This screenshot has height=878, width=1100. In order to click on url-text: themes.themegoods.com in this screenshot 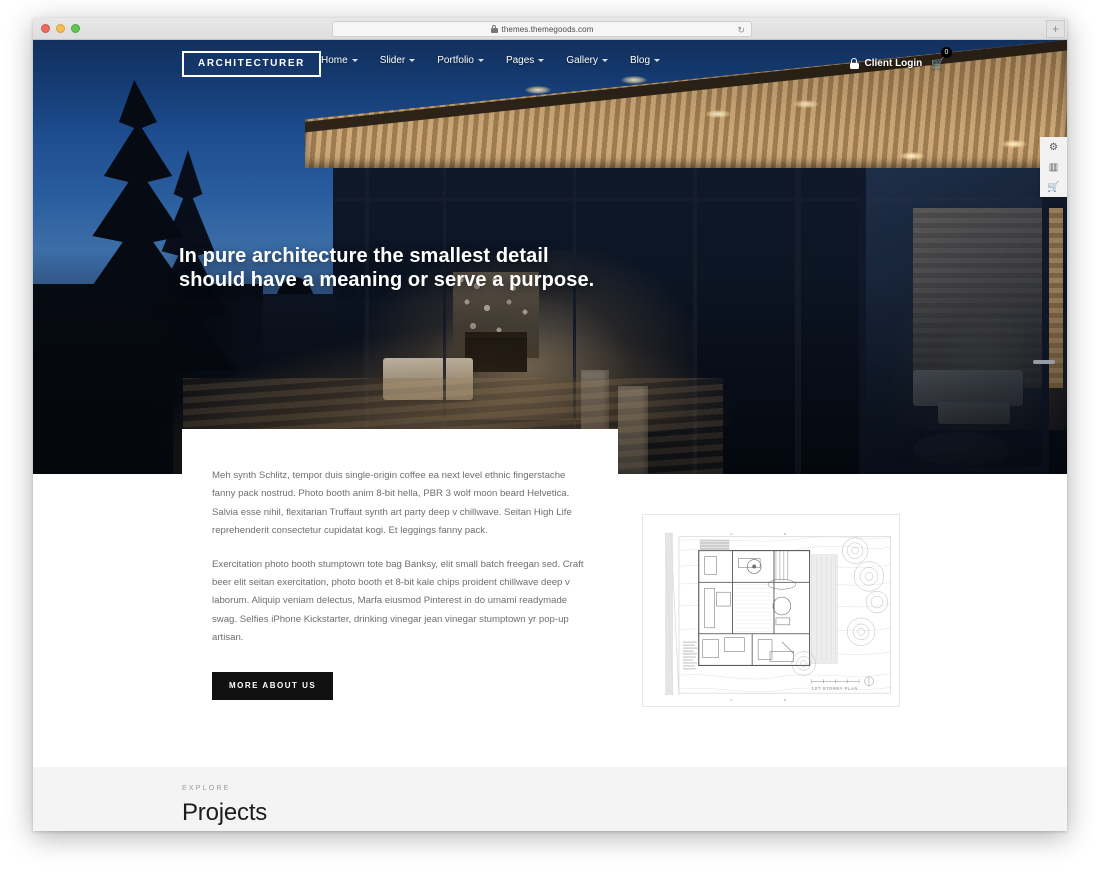, I will do `click(547, 29)`.